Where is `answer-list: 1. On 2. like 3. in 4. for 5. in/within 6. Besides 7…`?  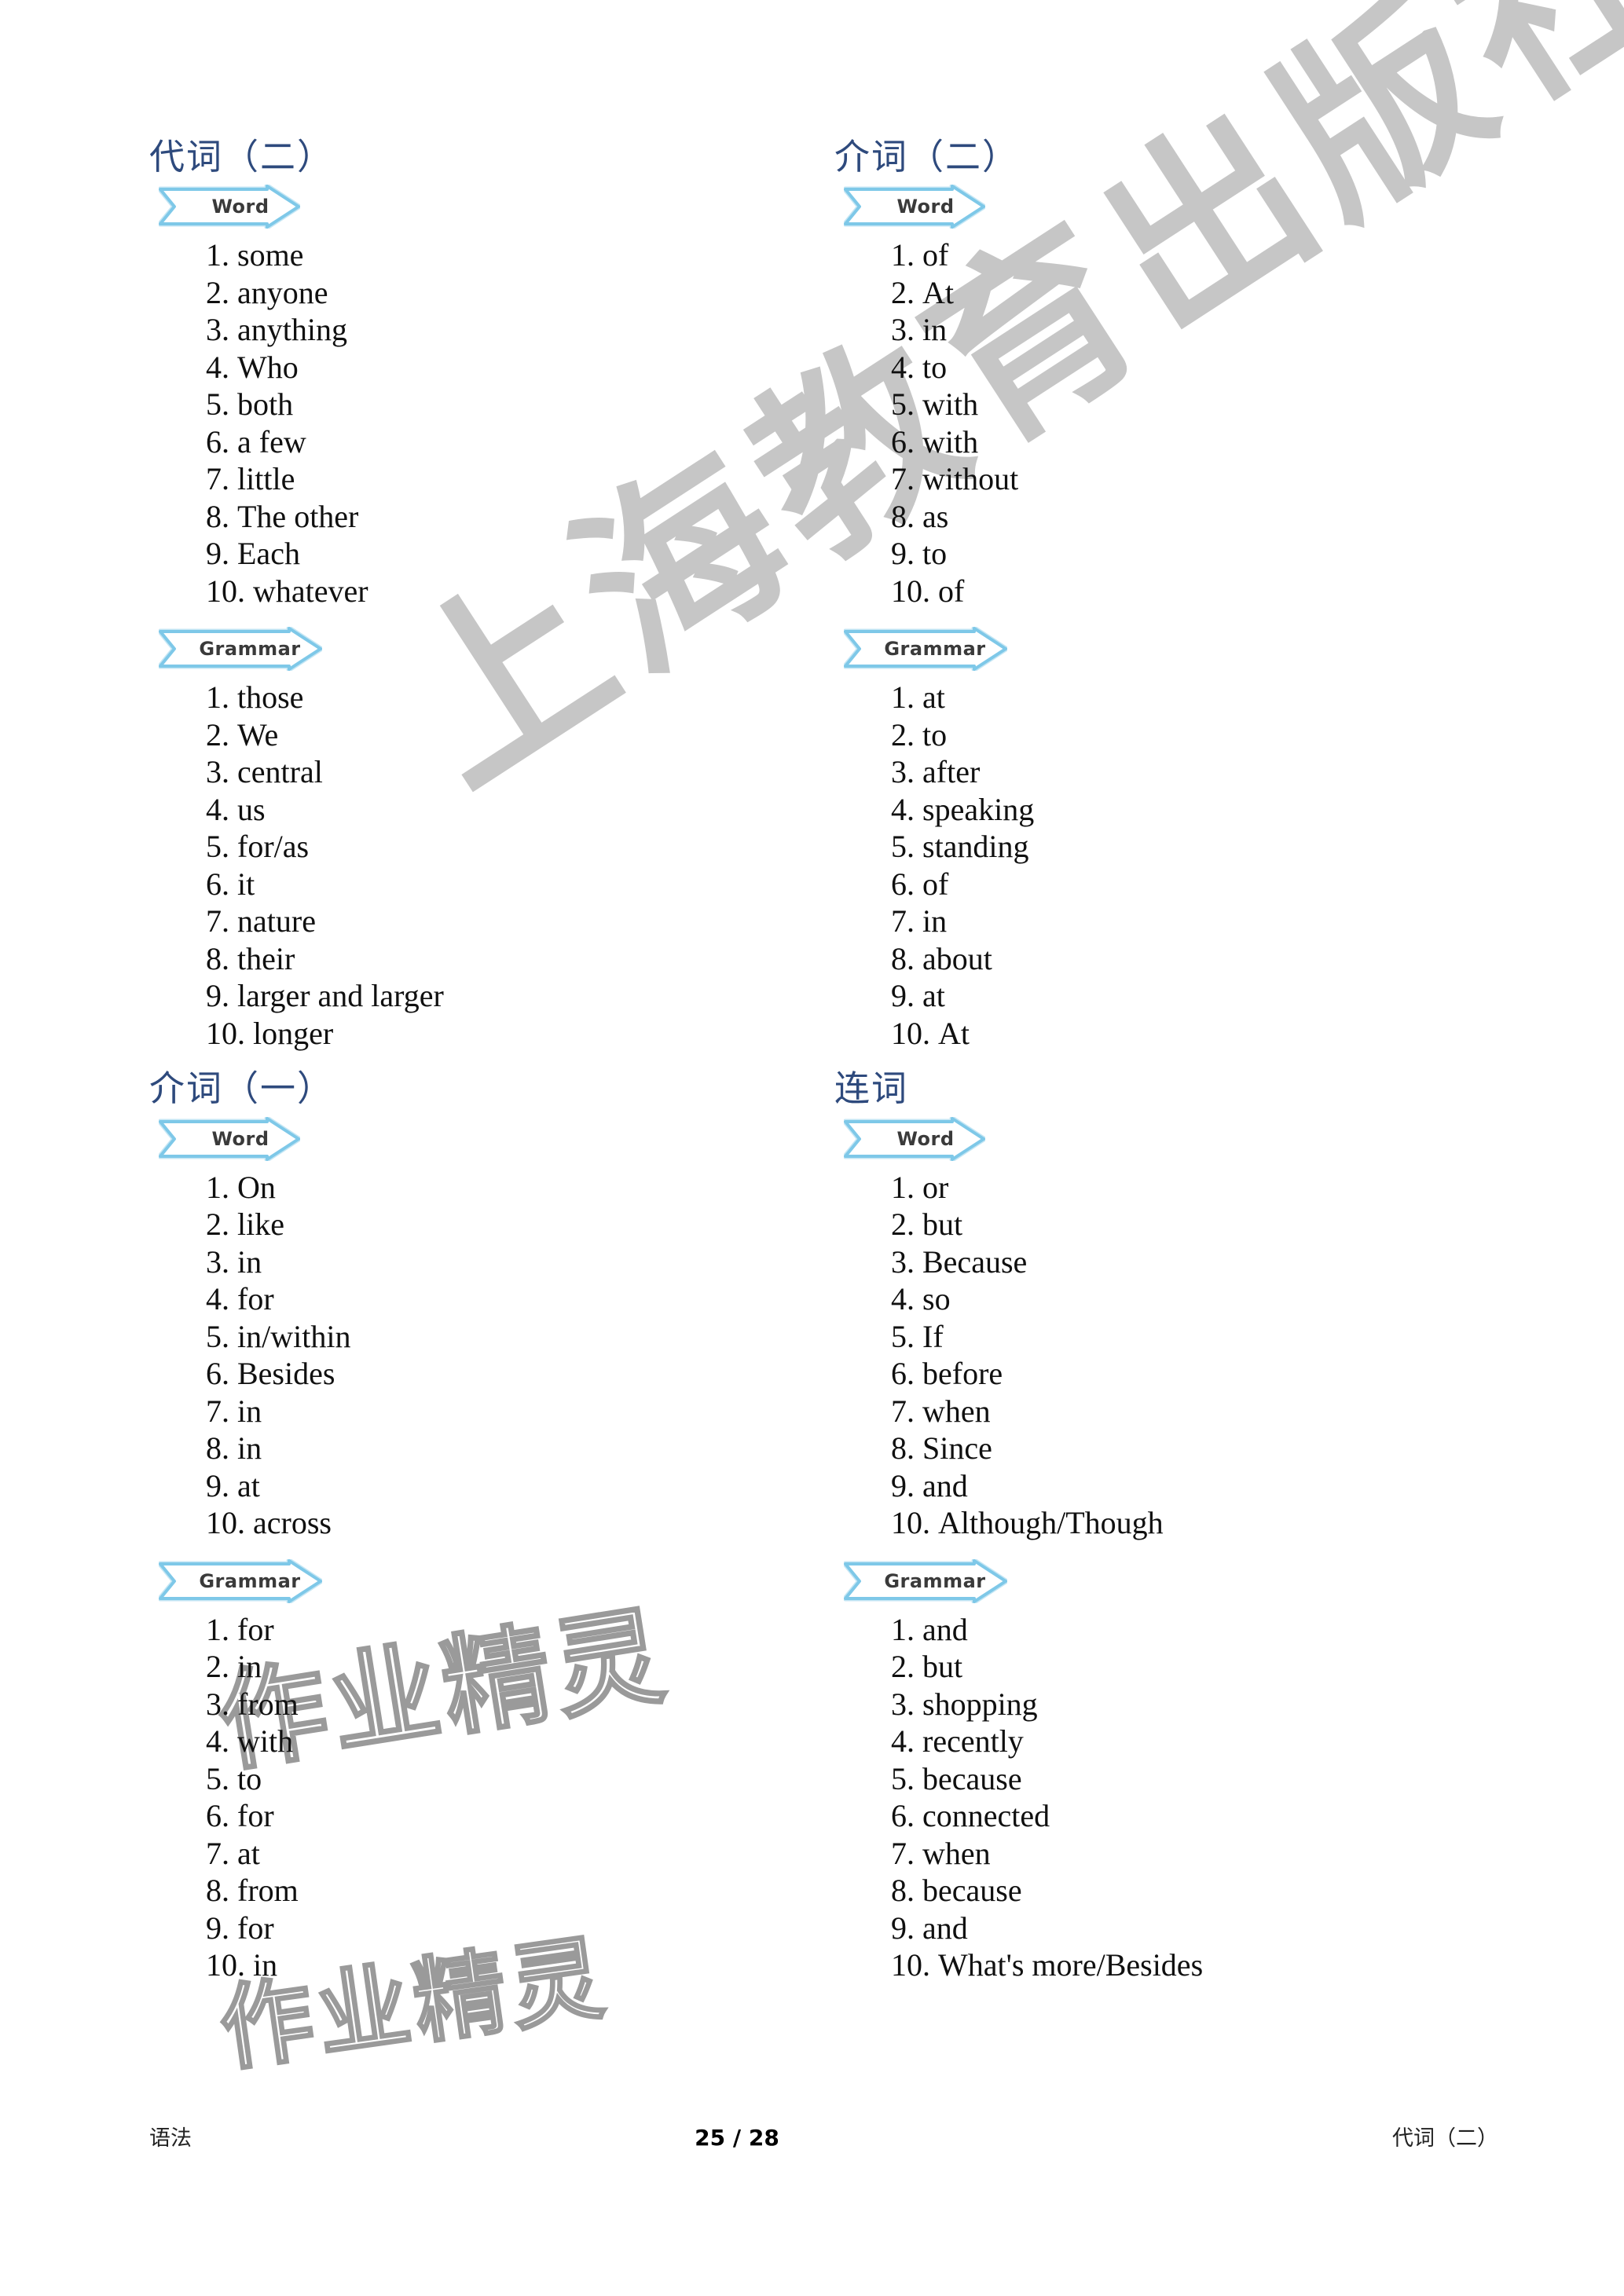
answer-list: 1. On 2. like 3. in 4. for 5. in/within 6. Besides 7… is located at coordinates (495, 1355).